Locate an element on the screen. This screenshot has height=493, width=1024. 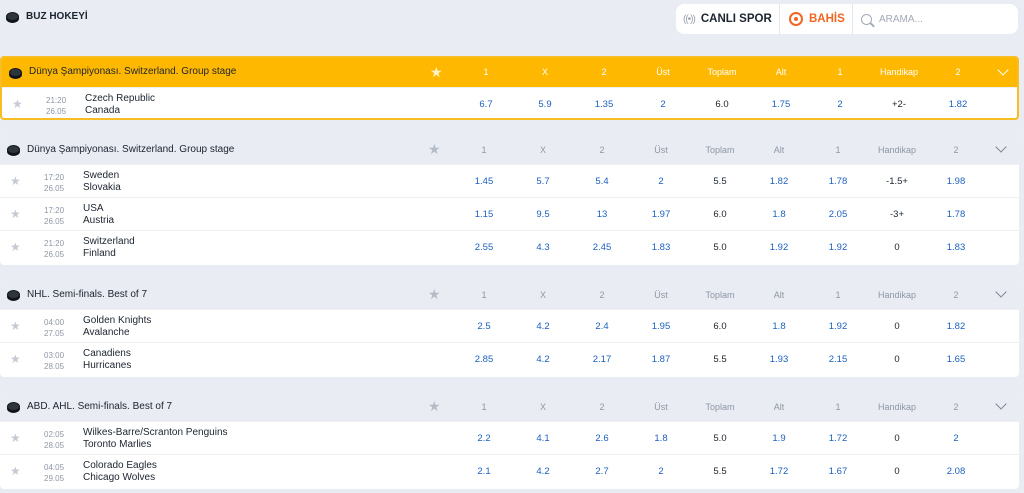
odds-button: 2.6 is located at coordinates (602, 438).